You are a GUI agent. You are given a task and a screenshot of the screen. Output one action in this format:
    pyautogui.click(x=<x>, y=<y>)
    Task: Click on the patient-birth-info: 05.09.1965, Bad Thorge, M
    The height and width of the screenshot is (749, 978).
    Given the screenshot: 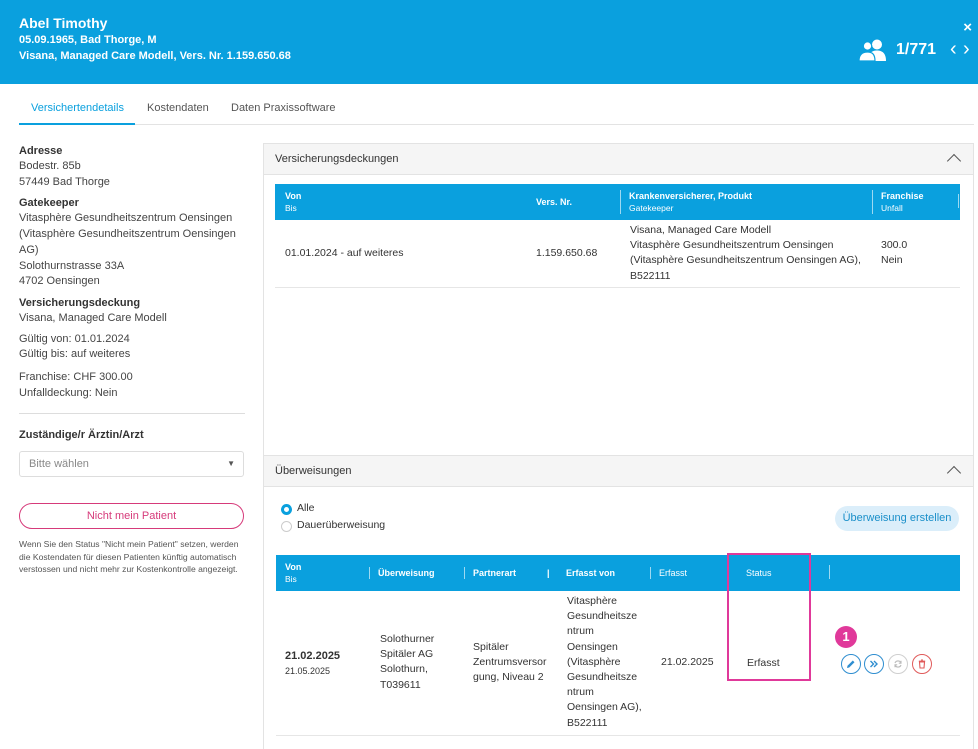 What is the action you would take?
    pyautogui.click(x=88, y=40)
    